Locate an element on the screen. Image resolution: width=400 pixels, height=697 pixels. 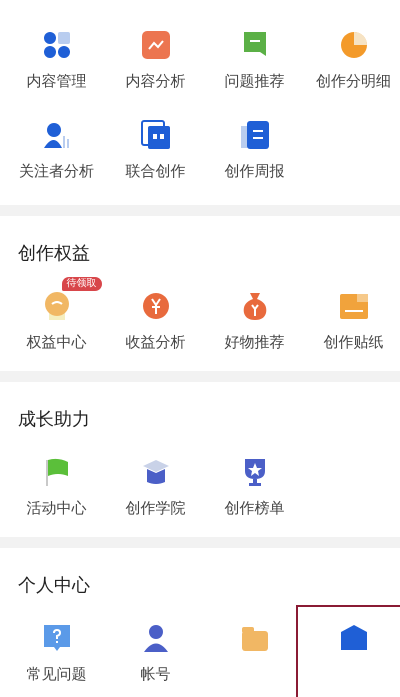
graduation-cap-icon is located at coordinates (155, 472).